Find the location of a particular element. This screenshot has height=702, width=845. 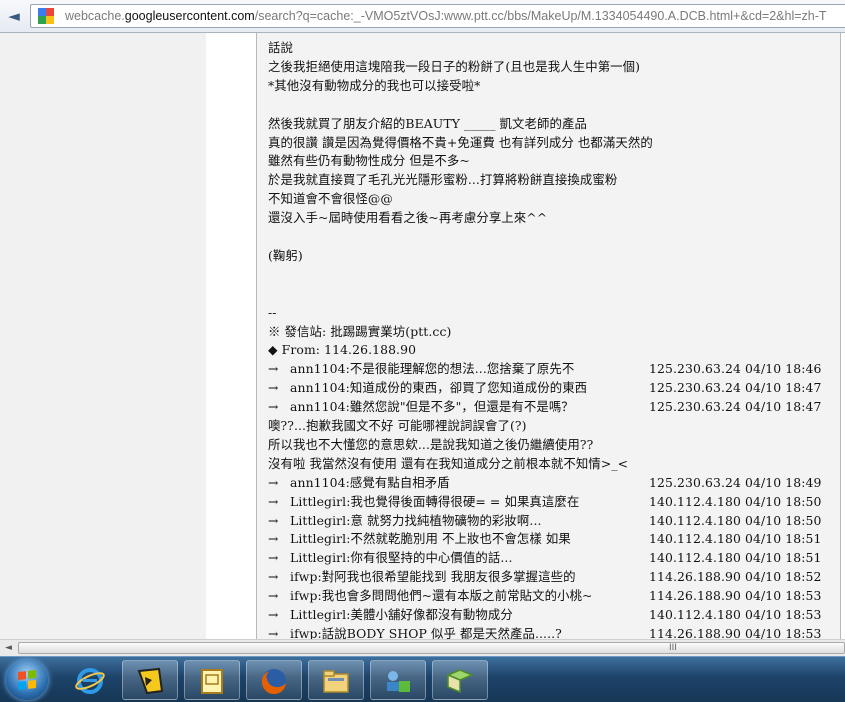

network-people-icon is located at coordinates (398, 681).